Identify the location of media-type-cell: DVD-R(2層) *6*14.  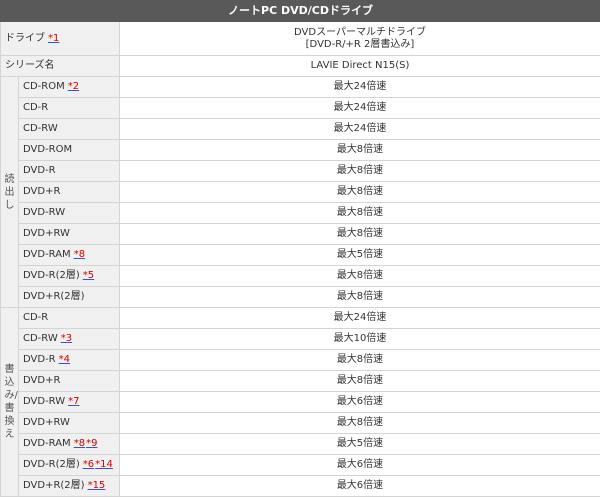
(69, 465).